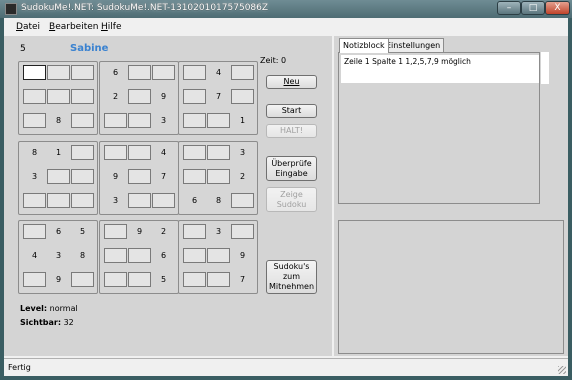  Describe the element at coordinates (443, 128) in the screenshot. I see `notes-tab-page: Zeile 1 Spalte 1 1,2,5,7,9 möglich` at that location.